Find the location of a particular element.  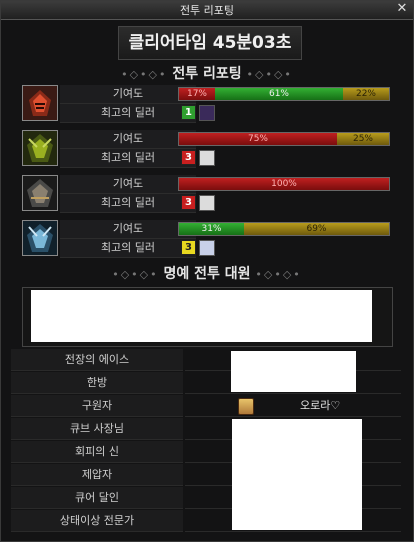

honor-title-text: 명예 전투 대원 is located at coordinates (207, 274).